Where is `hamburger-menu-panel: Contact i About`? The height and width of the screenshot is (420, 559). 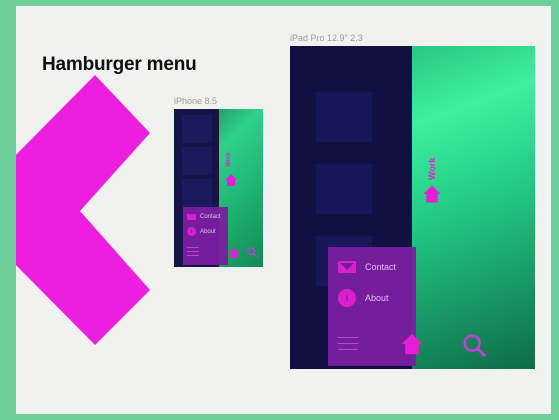
hamburger-menu-panel: Contact i About is located at coordinates (205, 236).